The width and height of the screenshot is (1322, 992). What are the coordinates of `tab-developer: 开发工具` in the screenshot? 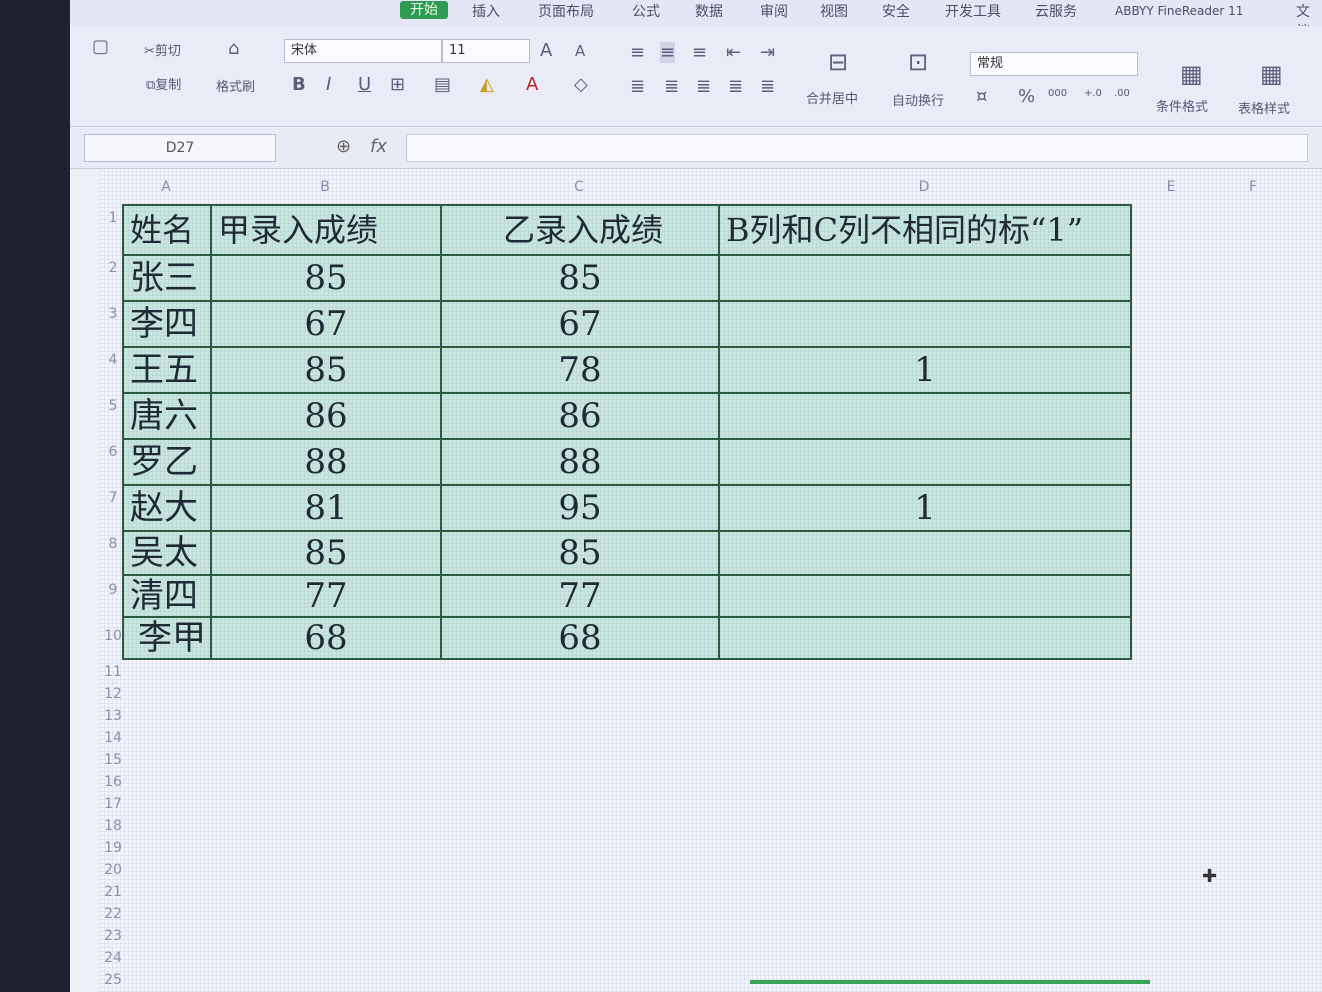 It's located at (973, 11).